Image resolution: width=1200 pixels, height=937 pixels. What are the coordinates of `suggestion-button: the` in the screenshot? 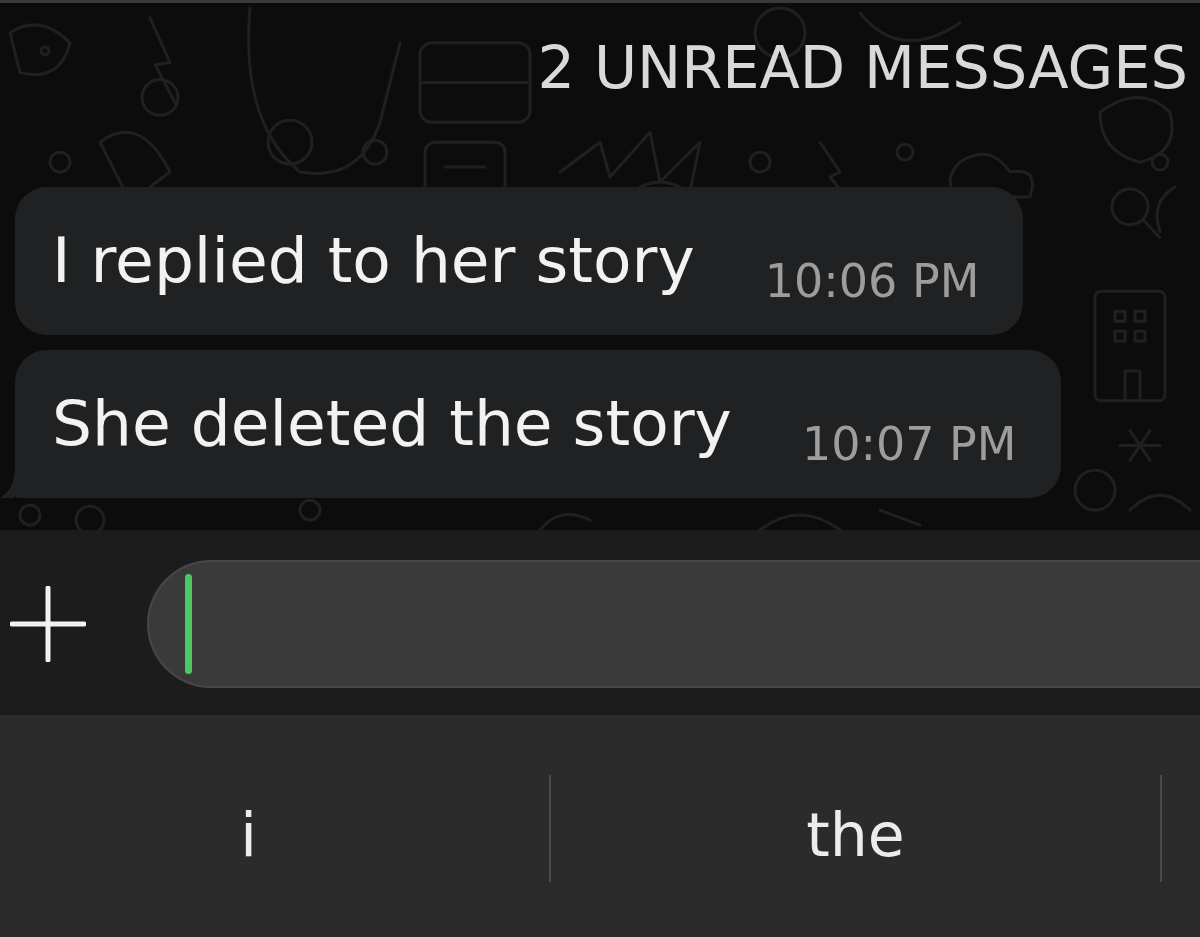 It's located at (855, 834).